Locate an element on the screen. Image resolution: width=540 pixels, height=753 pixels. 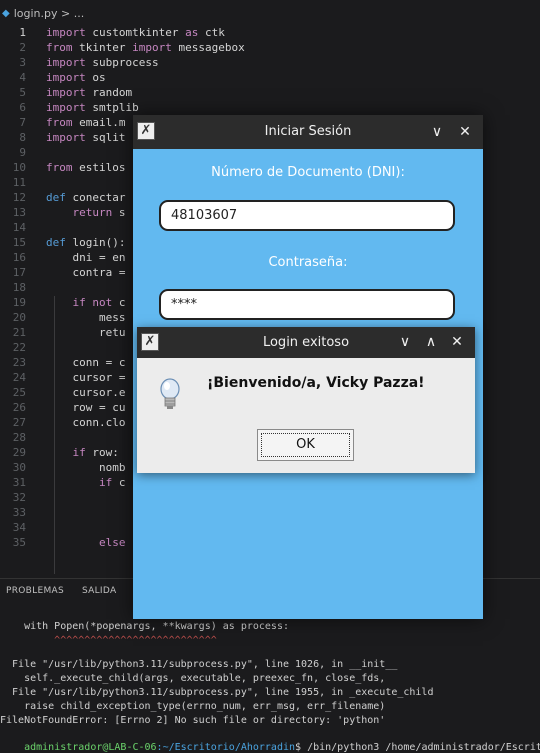
dni-field: 48103607 is located at coordinates (307, 215).